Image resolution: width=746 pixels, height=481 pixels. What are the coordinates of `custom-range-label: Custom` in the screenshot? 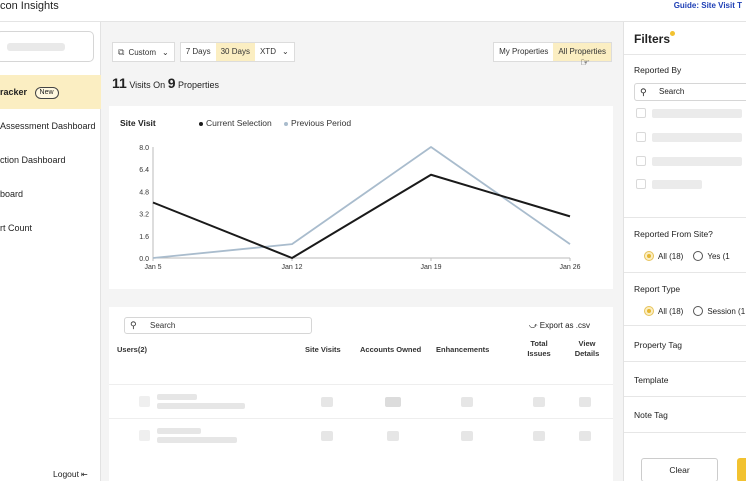 It's located at (142, 52).